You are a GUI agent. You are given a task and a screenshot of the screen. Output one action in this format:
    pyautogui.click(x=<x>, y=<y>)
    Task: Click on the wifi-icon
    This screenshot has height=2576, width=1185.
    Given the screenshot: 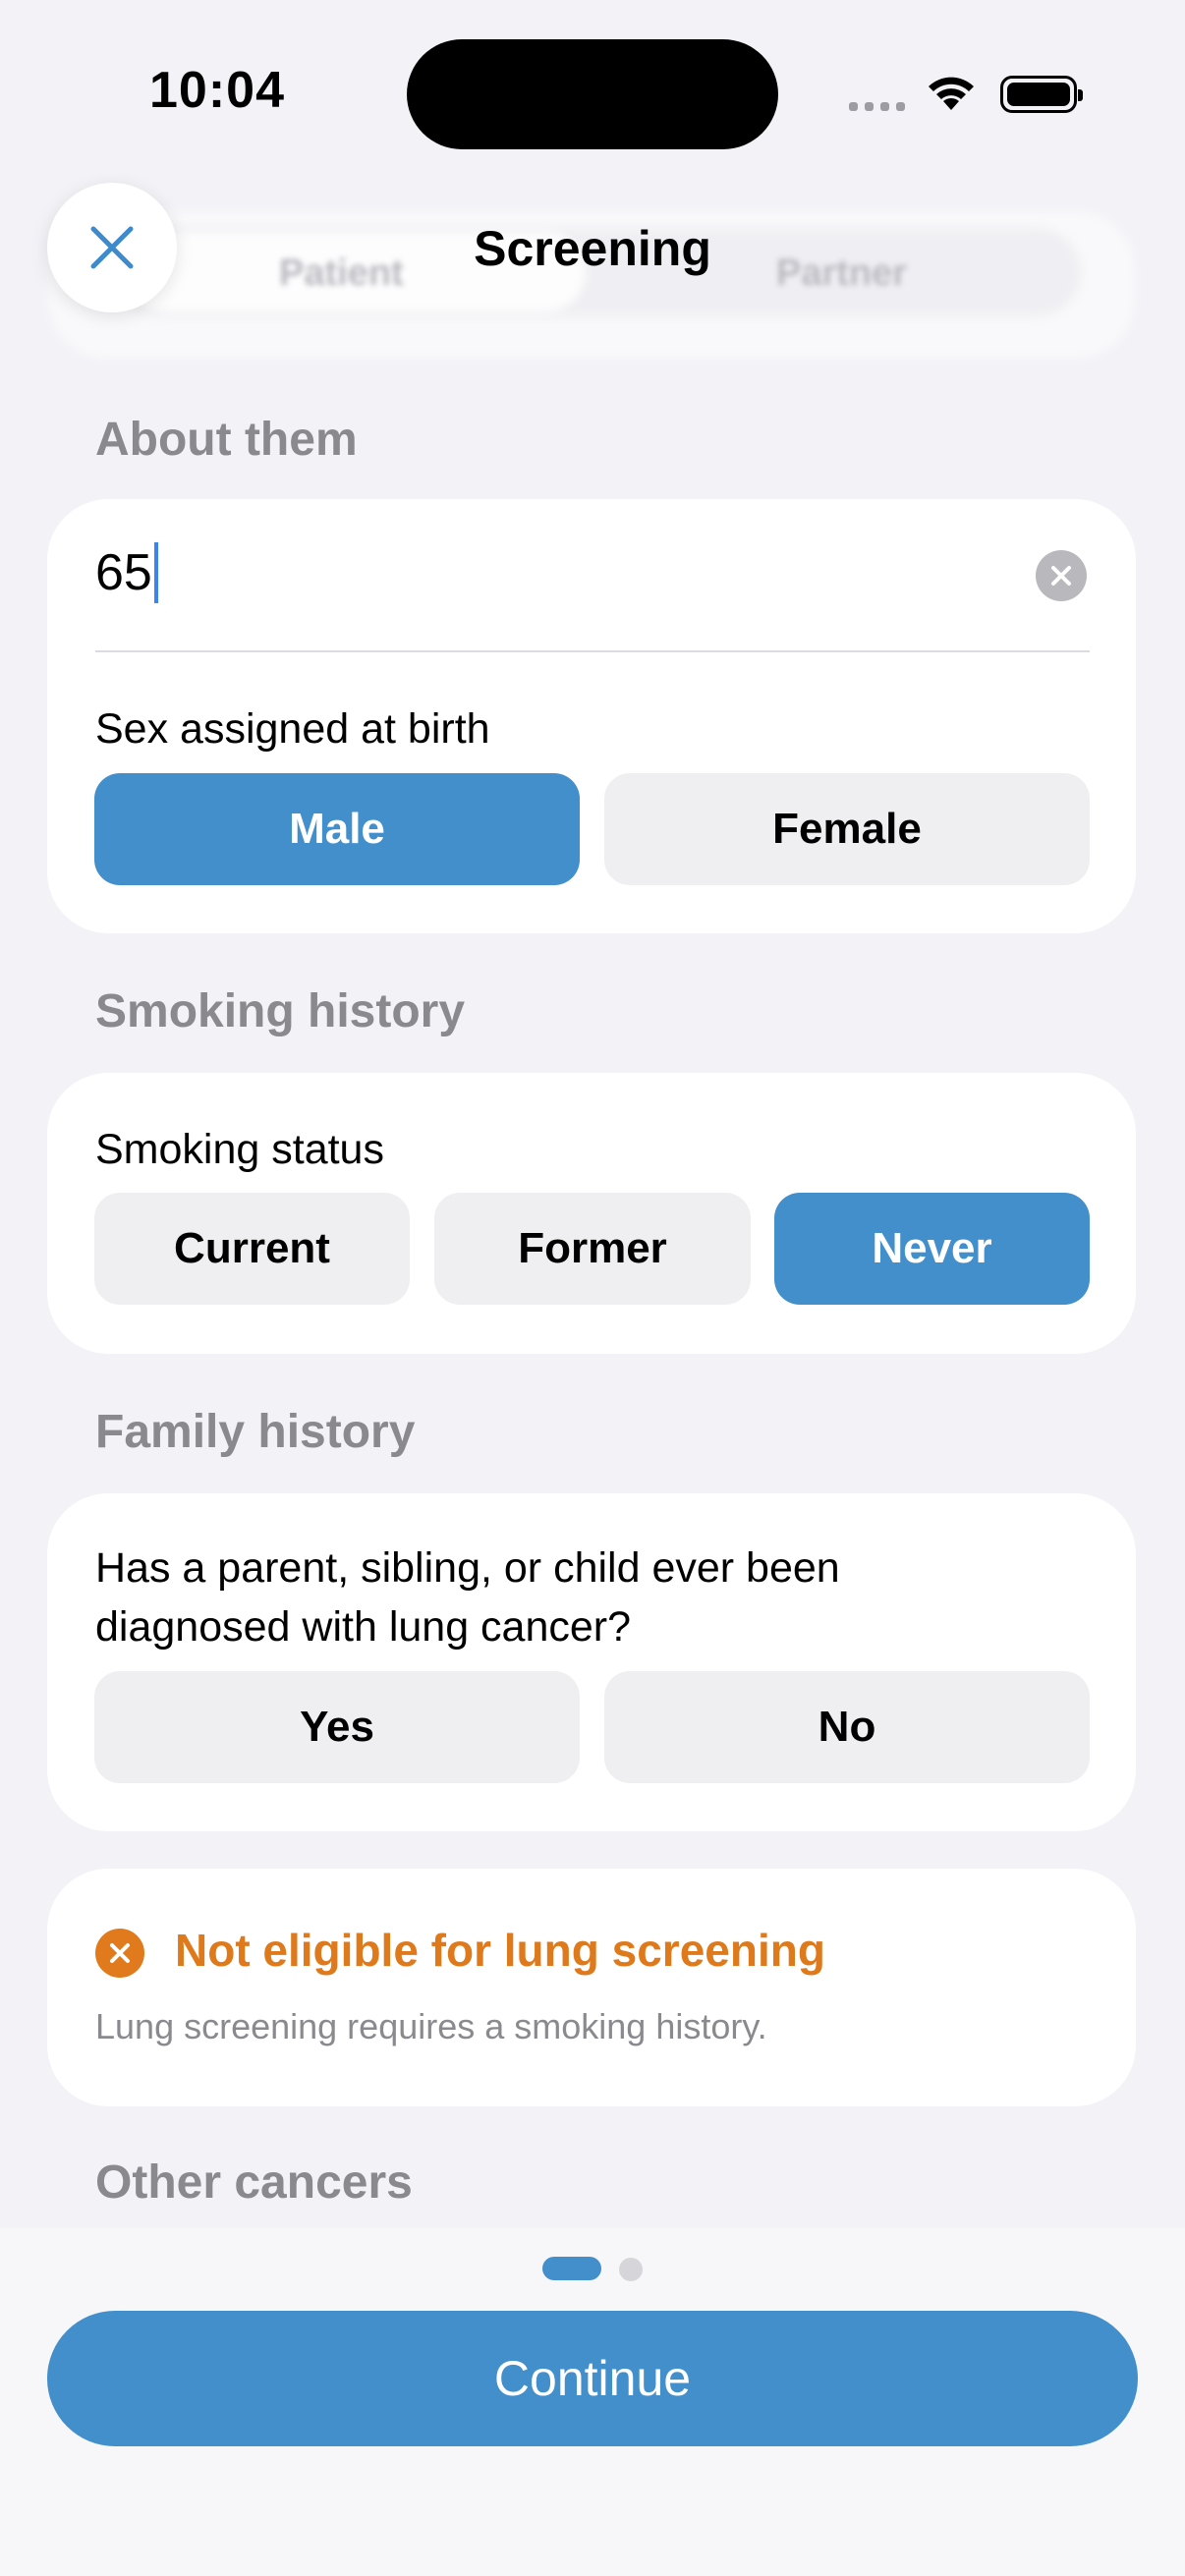 What is the action you would take?
    pyautogui.click(x=952, y=93)
    